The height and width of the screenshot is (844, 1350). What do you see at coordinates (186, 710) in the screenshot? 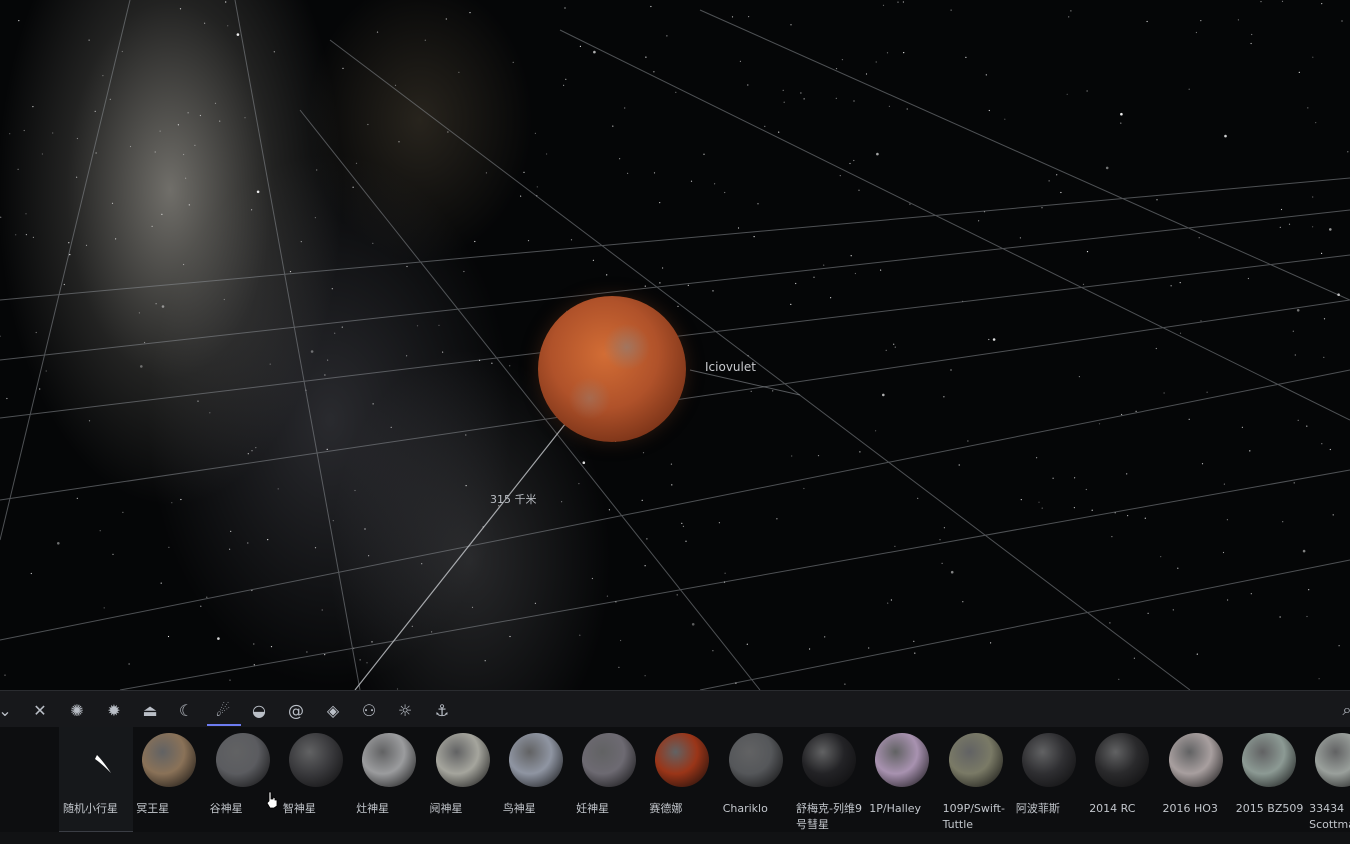
I see `moon-icon: ☾` at bounding box center [186, 710].